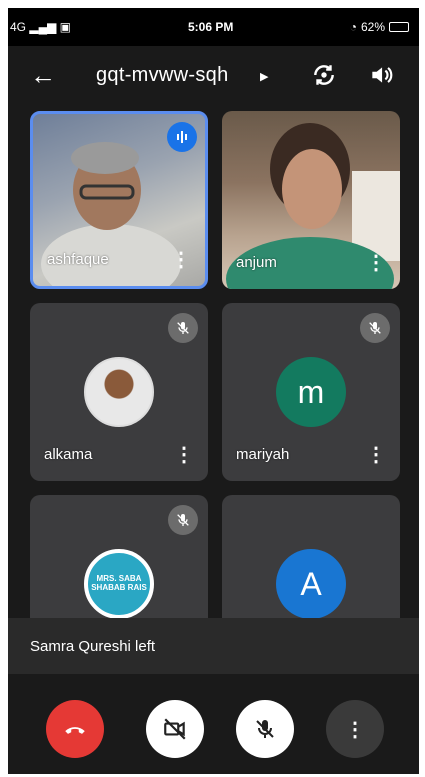 This screenshot has height=777, width=425. Describe the element at coordinates (68, 454) in the screenshot. I see `participant-name: alkama` at that location.